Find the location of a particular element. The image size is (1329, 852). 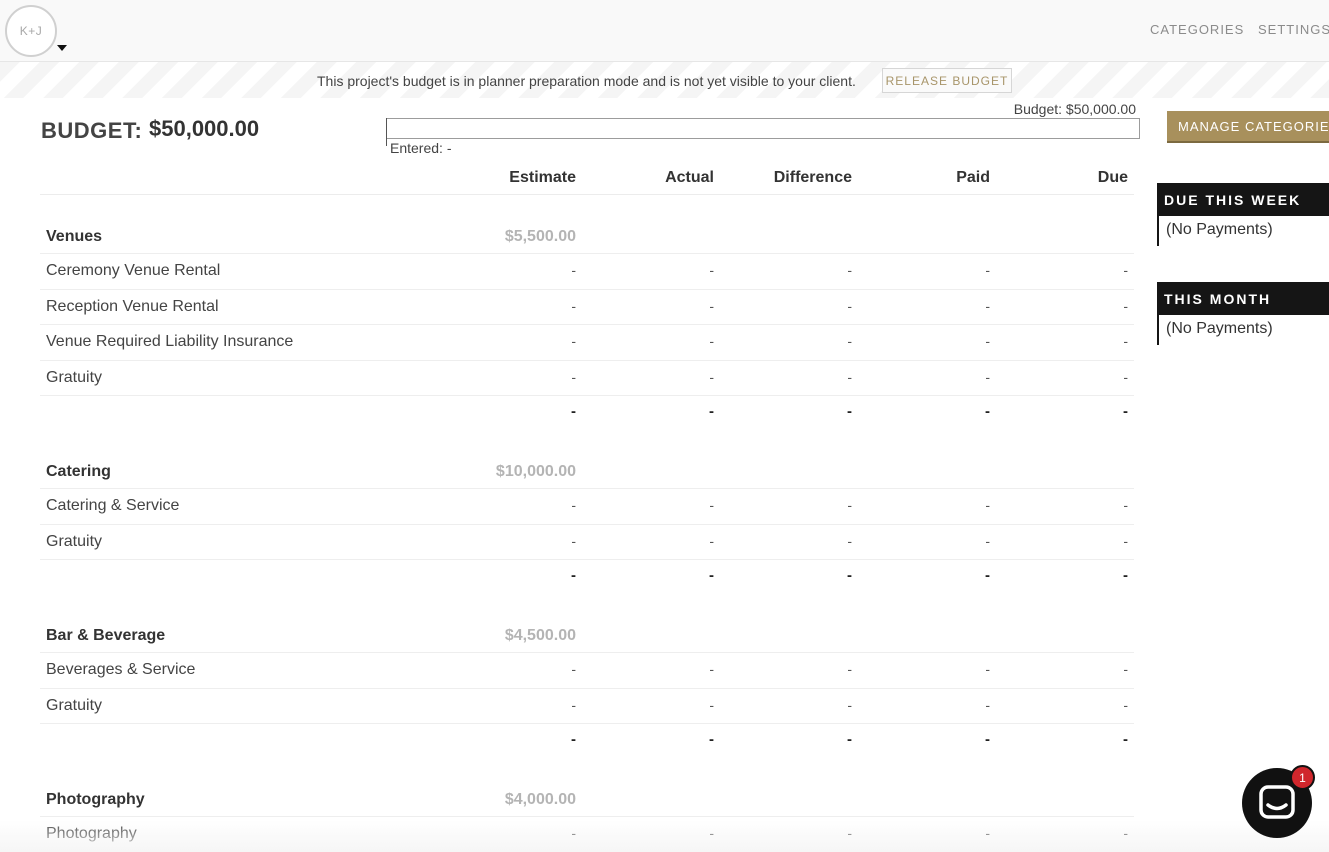

category-estimate: $4,500.00 is located at coordinates (540, 635).